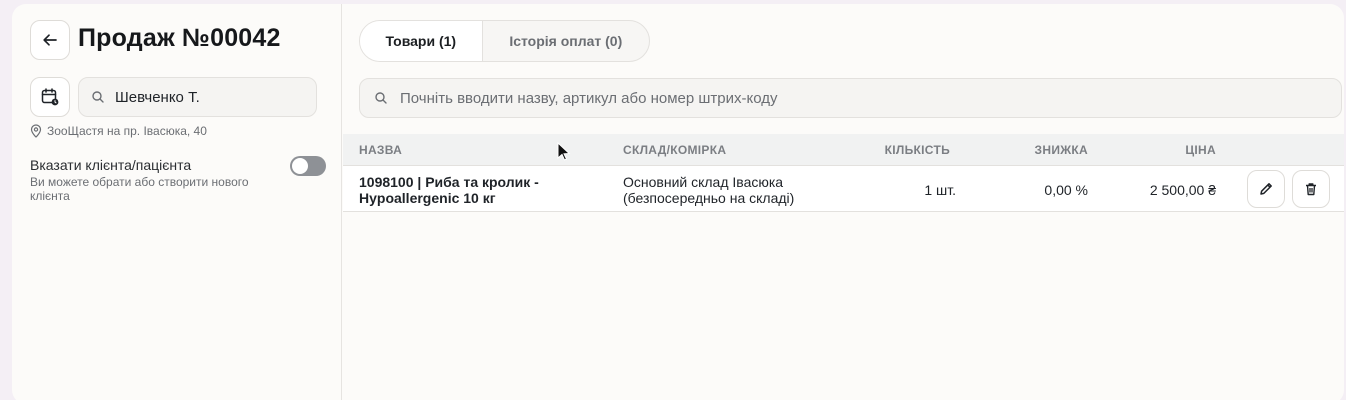 The width and height of the screenshot is (1346, 400). I want to click on arrow-left-icon, so click(50, 40).